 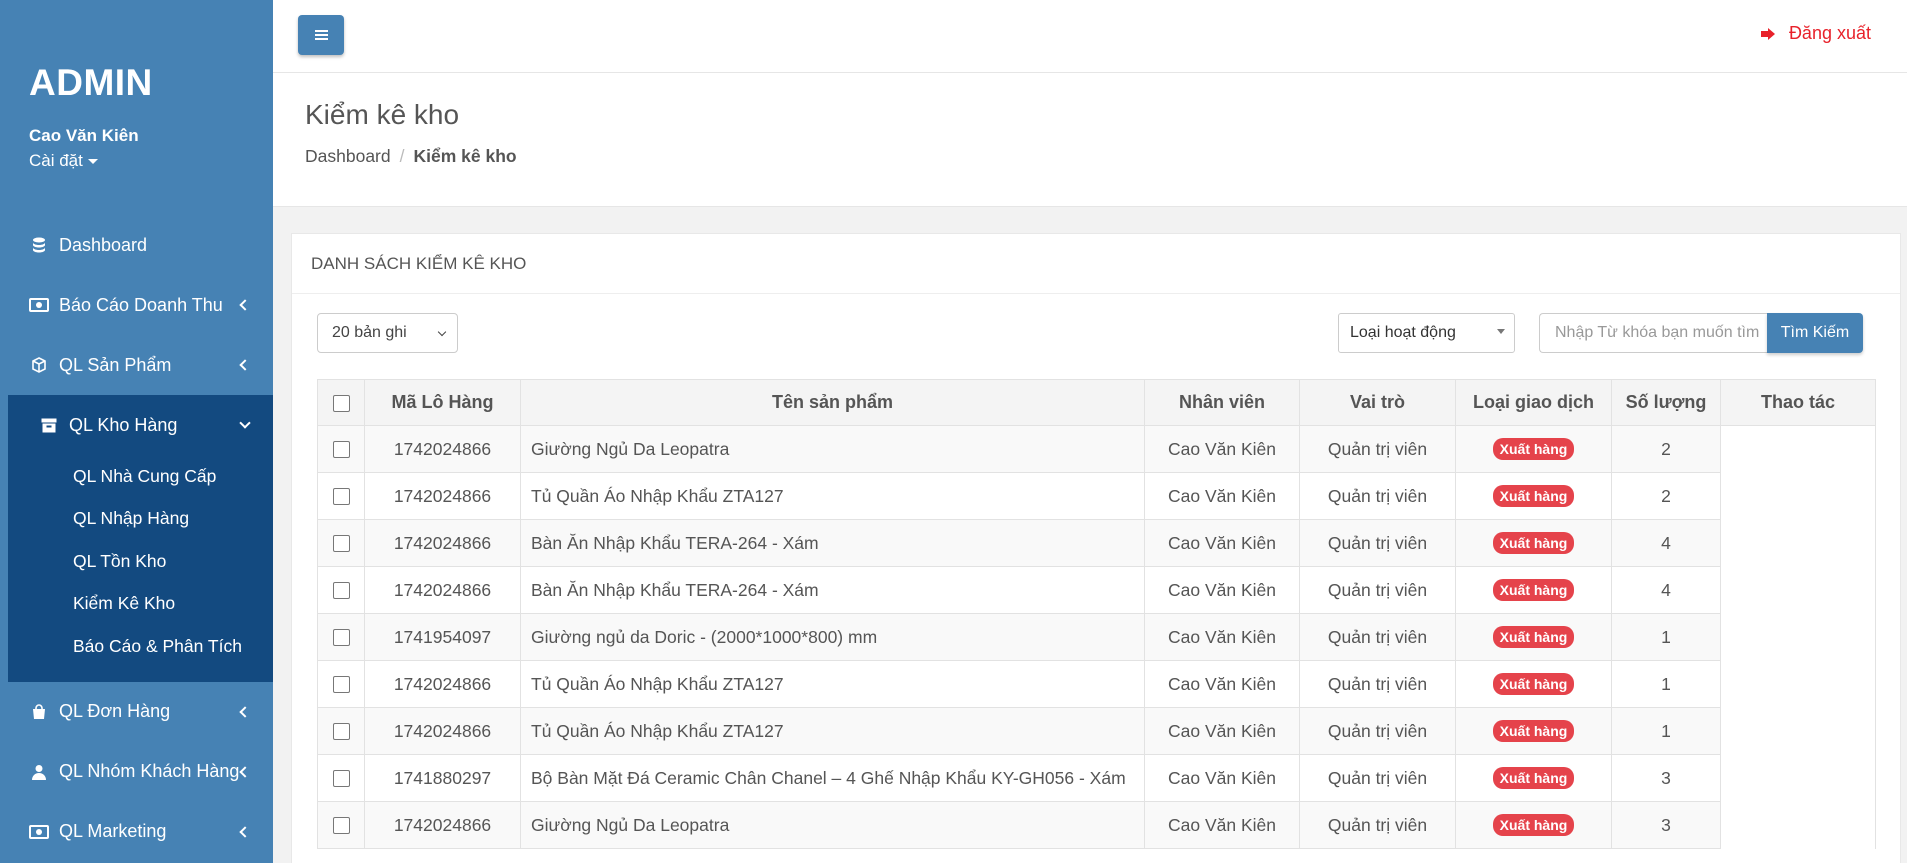 I want to click on lot-code-cell: 1741954097, so click(x=442, y=637).